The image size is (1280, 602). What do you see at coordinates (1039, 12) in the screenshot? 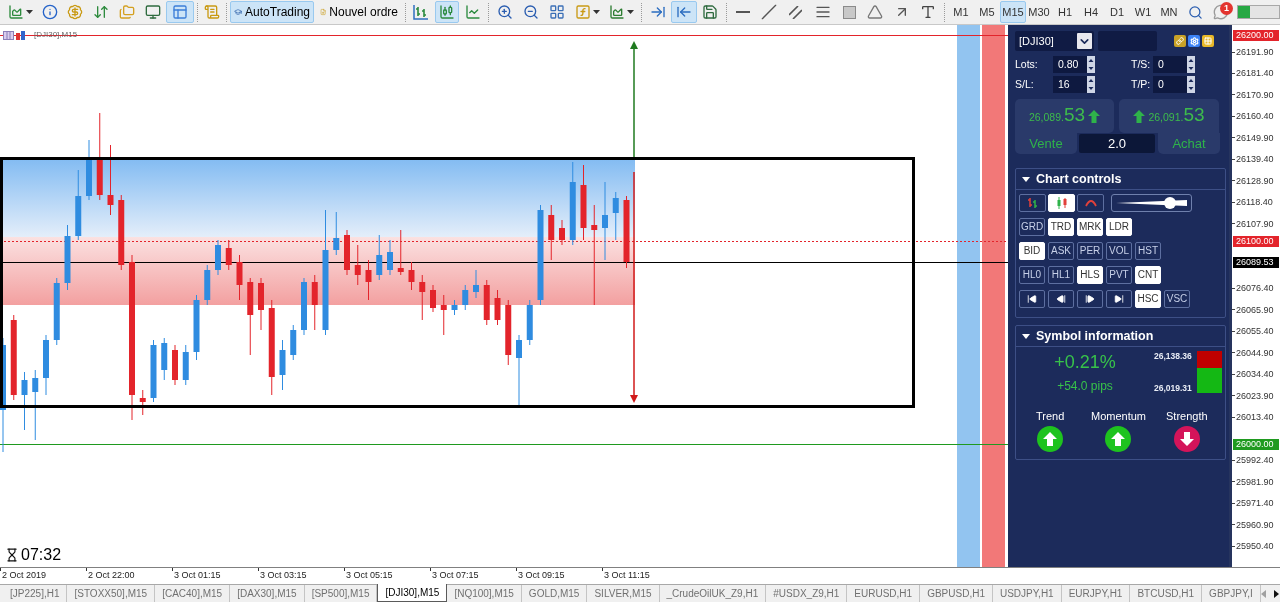
I see `timeframe-button: M30` at bounding box center [1039, 12].